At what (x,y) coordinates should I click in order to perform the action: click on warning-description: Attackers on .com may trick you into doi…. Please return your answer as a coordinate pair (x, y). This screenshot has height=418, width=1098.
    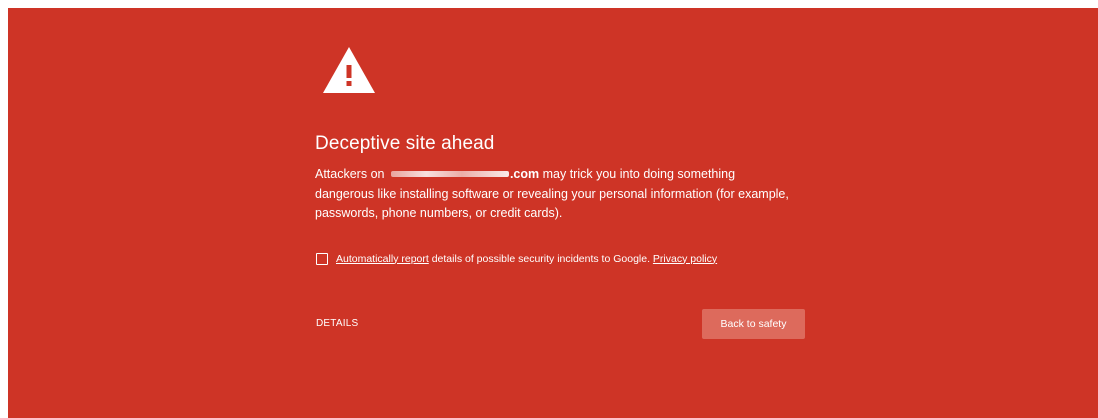
    Looking at the image, I should click on (555, 194).